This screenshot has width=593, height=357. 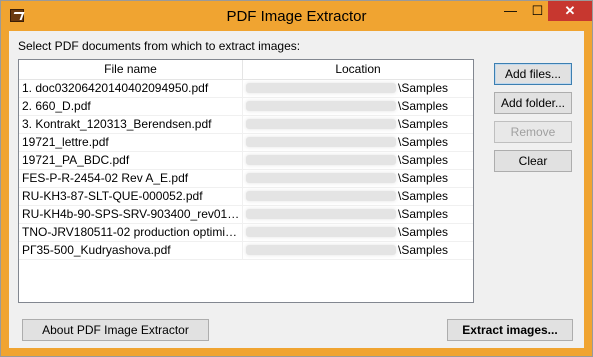 I want to click on file-name-cell: 2. 660_D.pdf, so click(x=56, y=106).